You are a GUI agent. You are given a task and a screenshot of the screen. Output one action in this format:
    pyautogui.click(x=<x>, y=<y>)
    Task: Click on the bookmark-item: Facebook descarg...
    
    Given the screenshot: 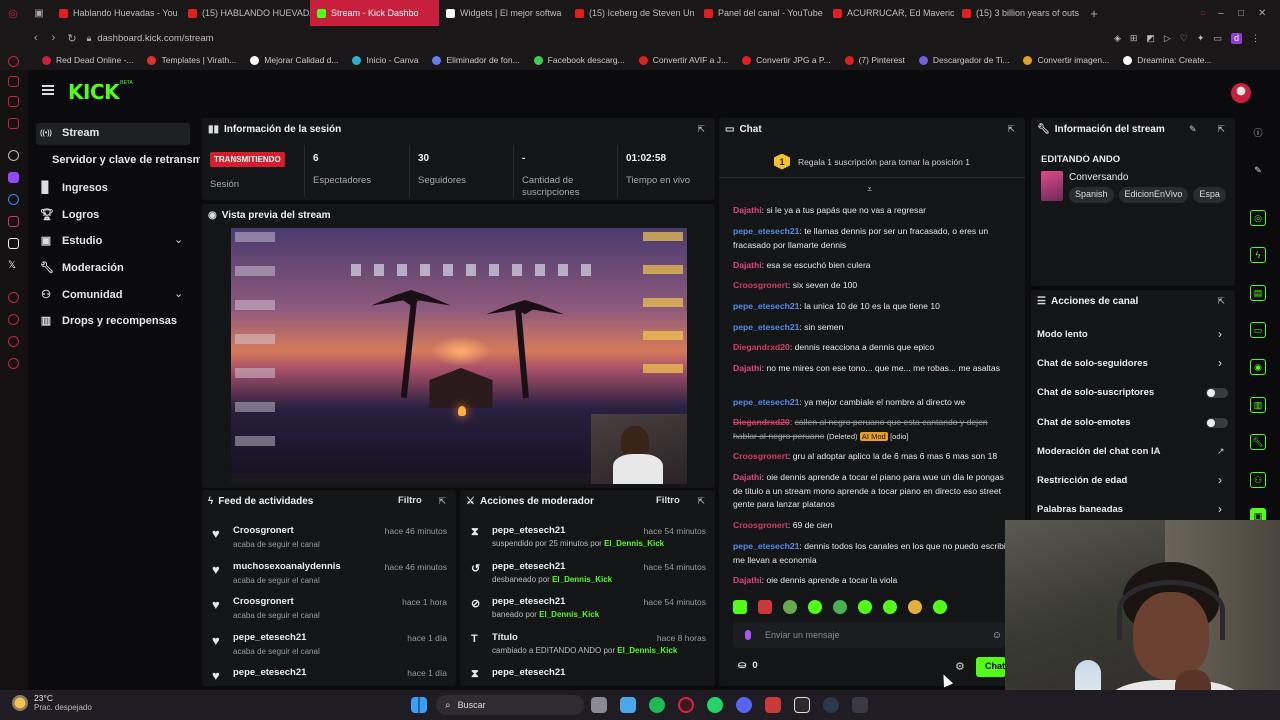 What is the action you would take?
    pyautogui.click(x=579, y=60)
    